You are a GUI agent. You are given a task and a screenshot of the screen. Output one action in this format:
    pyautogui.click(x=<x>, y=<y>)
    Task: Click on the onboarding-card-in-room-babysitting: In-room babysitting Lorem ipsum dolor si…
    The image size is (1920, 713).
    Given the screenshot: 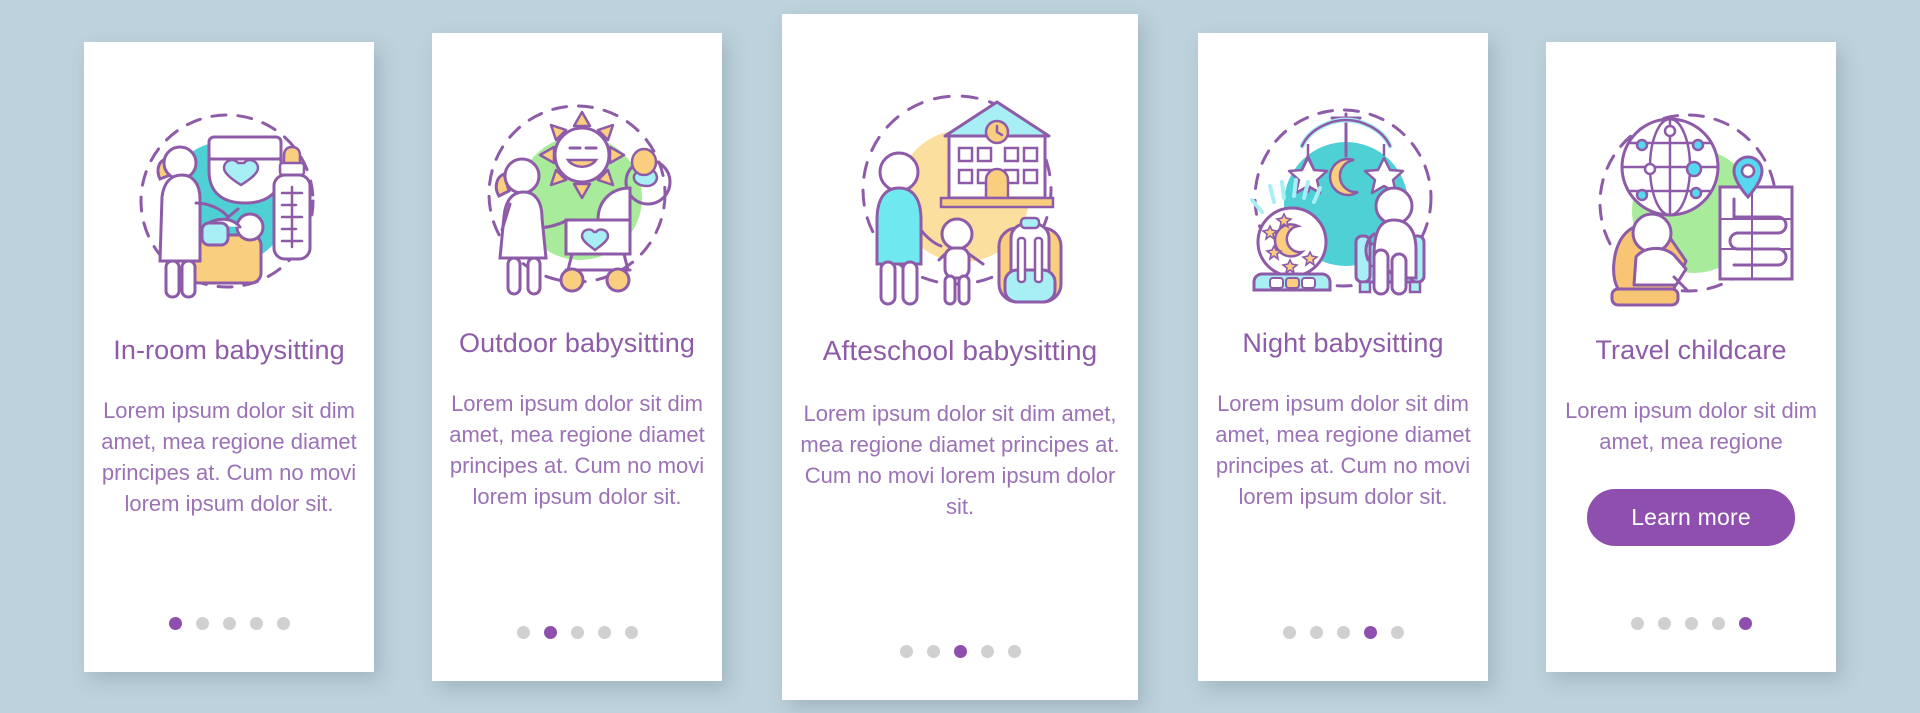 What is the action you would take?
    pyautogui.click(x=229, y=356)
    